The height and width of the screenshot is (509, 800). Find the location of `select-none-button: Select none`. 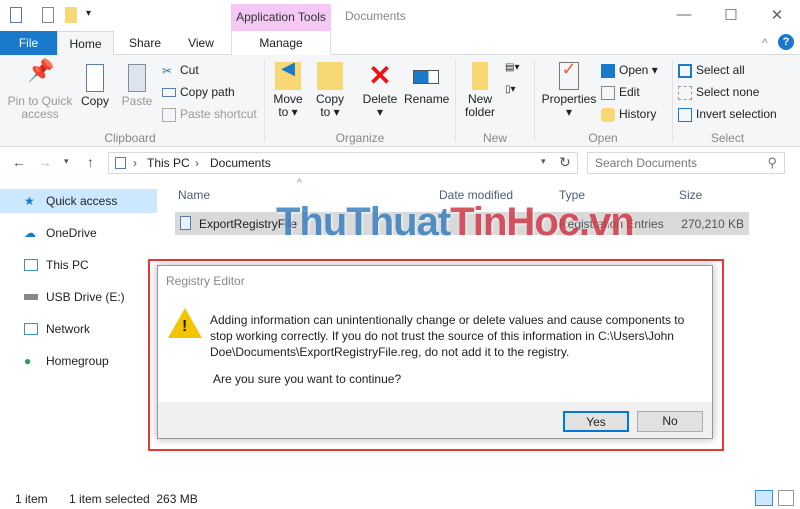

select-none-button: Select none is located at coordinates (718, 92).